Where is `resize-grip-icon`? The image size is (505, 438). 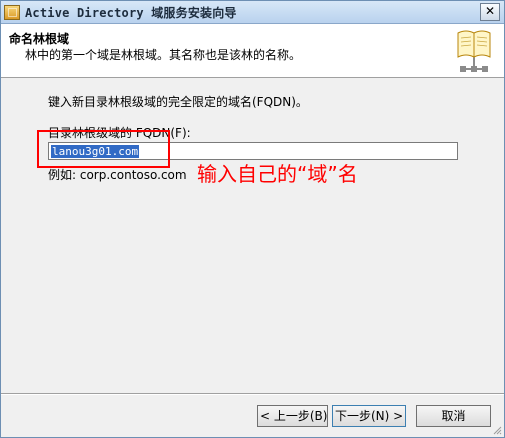 resize-grip-icon is located at coordinates (497, 430).